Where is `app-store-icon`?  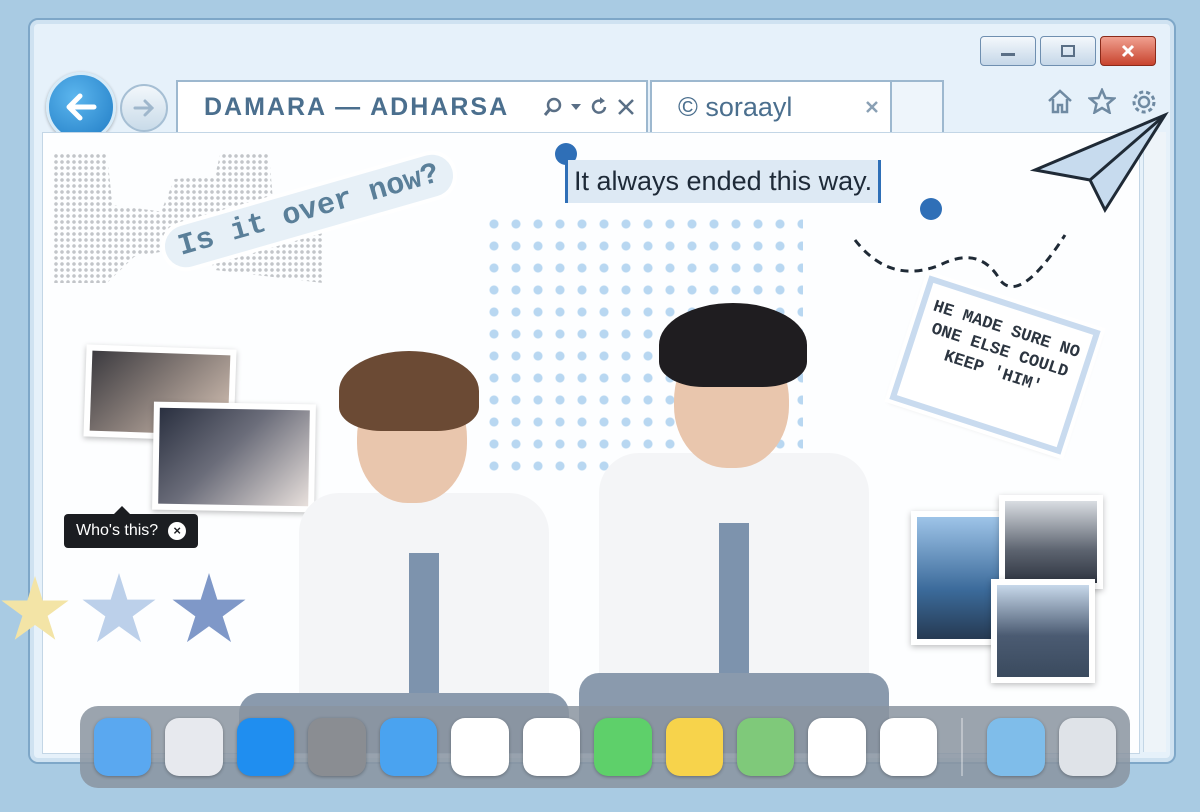
app-store-icon is located at coordinates (265, 747).